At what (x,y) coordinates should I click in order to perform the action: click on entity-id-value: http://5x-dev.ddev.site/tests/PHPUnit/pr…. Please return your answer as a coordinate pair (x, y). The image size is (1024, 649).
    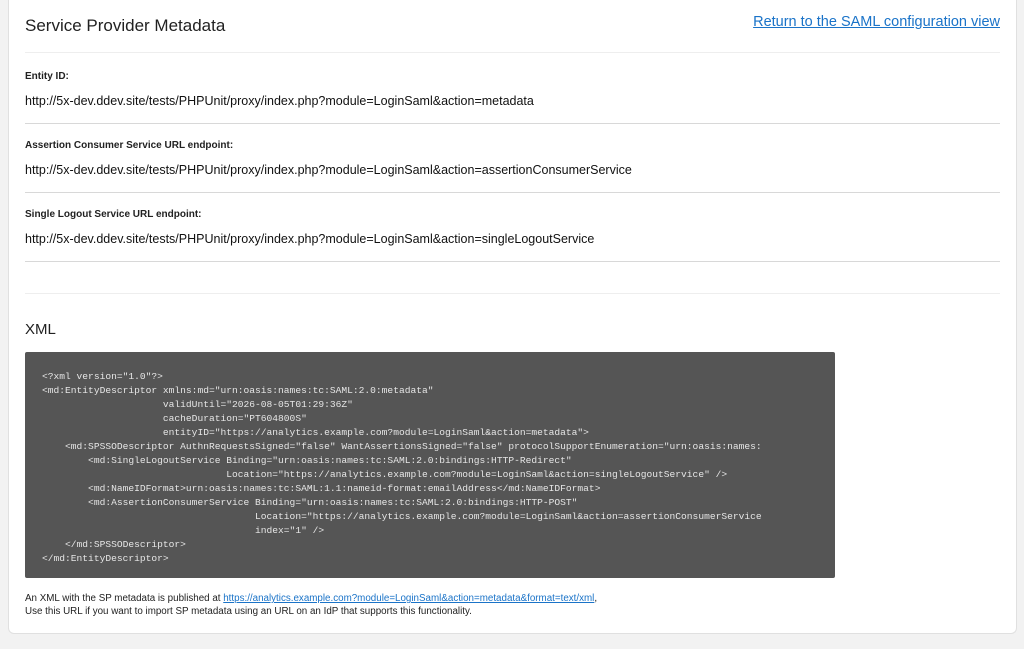
    Looking at the image, I should click on (279, 101).